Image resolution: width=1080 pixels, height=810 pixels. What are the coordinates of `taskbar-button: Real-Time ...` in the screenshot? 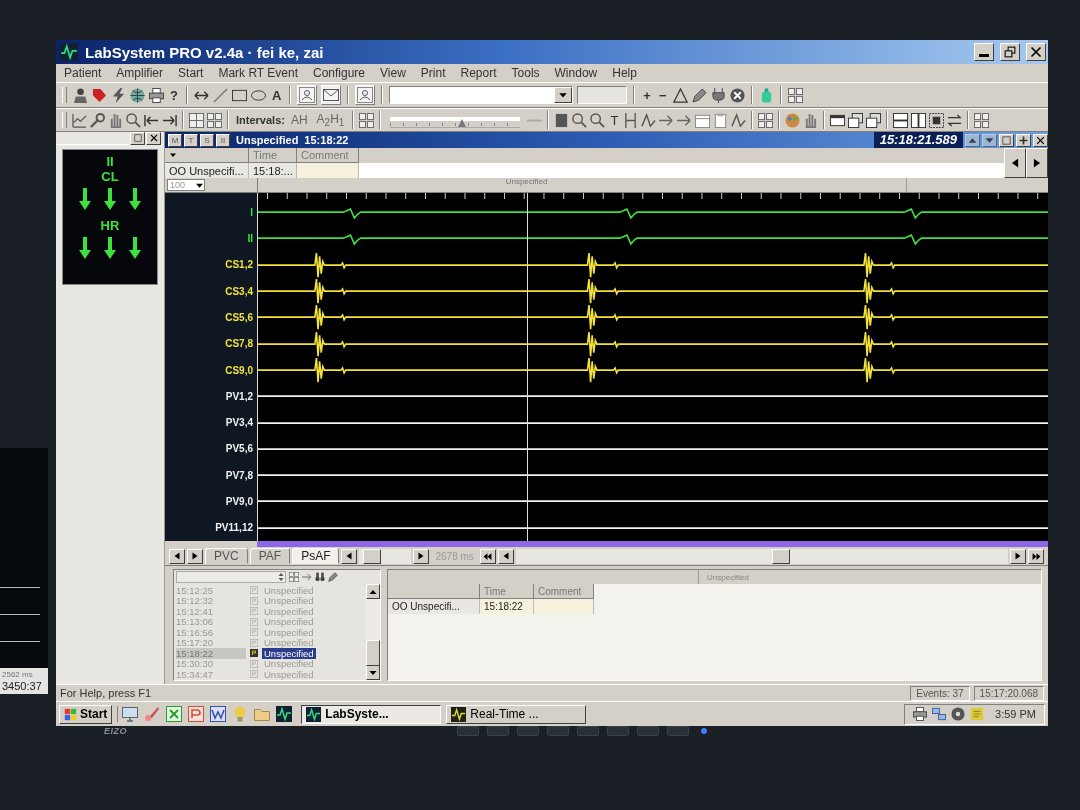 It's located at (516, 714).